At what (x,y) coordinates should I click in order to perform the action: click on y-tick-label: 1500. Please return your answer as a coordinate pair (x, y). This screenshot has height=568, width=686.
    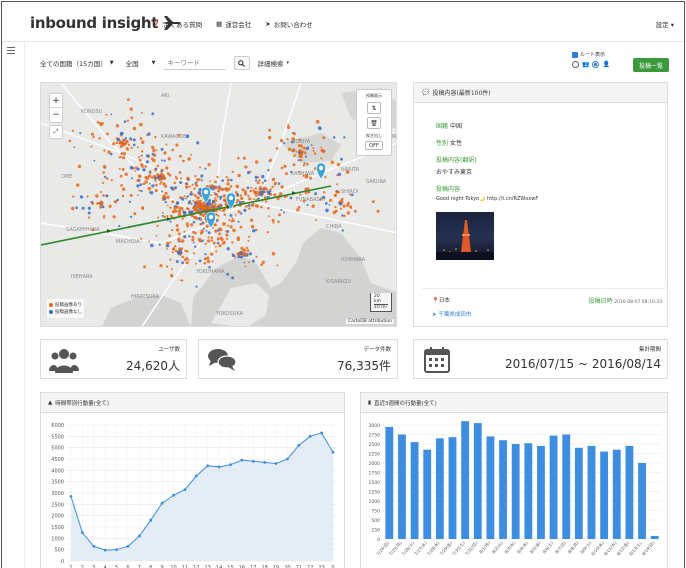
    Looking at the image, I should click on (57, 528).